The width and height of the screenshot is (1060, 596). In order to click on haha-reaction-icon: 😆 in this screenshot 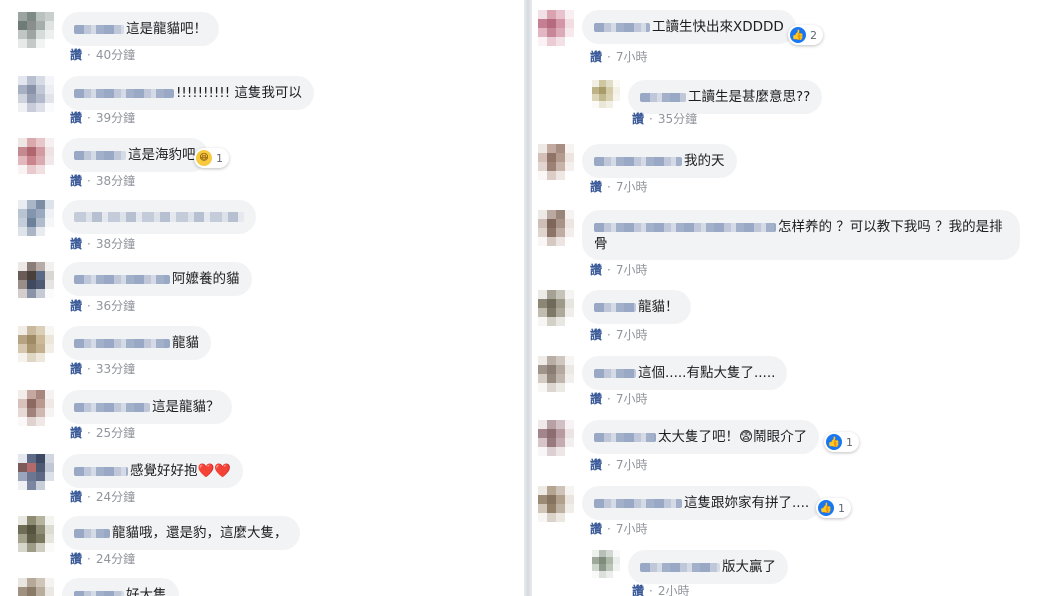, I will do `click(204, 158)`.